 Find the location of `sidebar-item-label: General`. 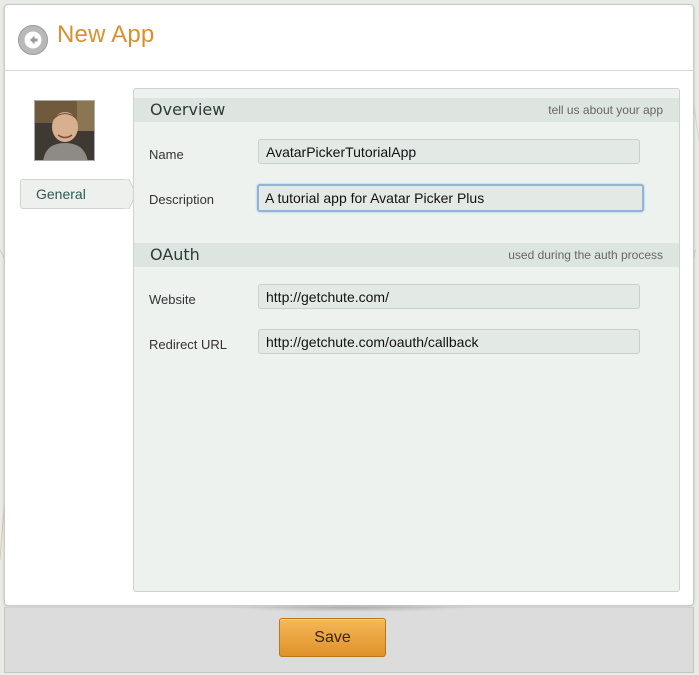

sidebar-item-label: General is located at coordinates (61, 194).